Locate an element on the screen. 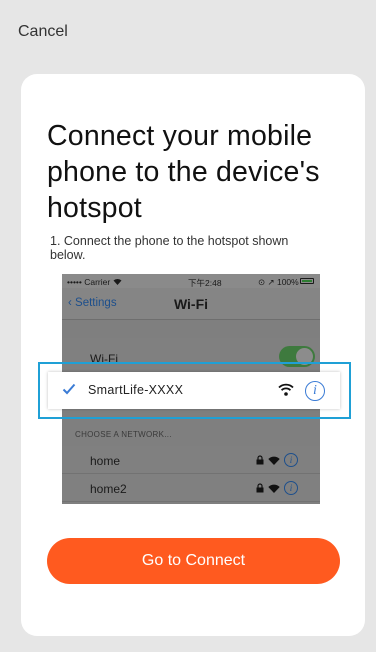  hotspot-network-row: SmartLife-XXXX i is located at coordinates (194, 390).